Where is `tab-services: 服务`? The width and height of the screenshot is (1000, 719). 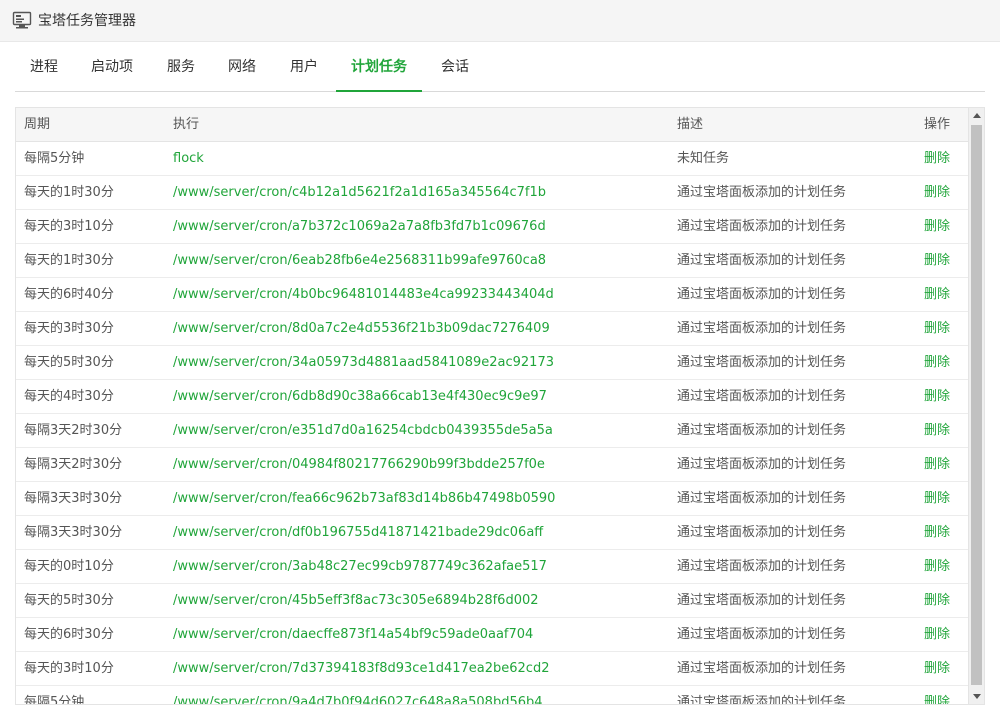 tab-services: 服务 is located at coordinates (181, 67).